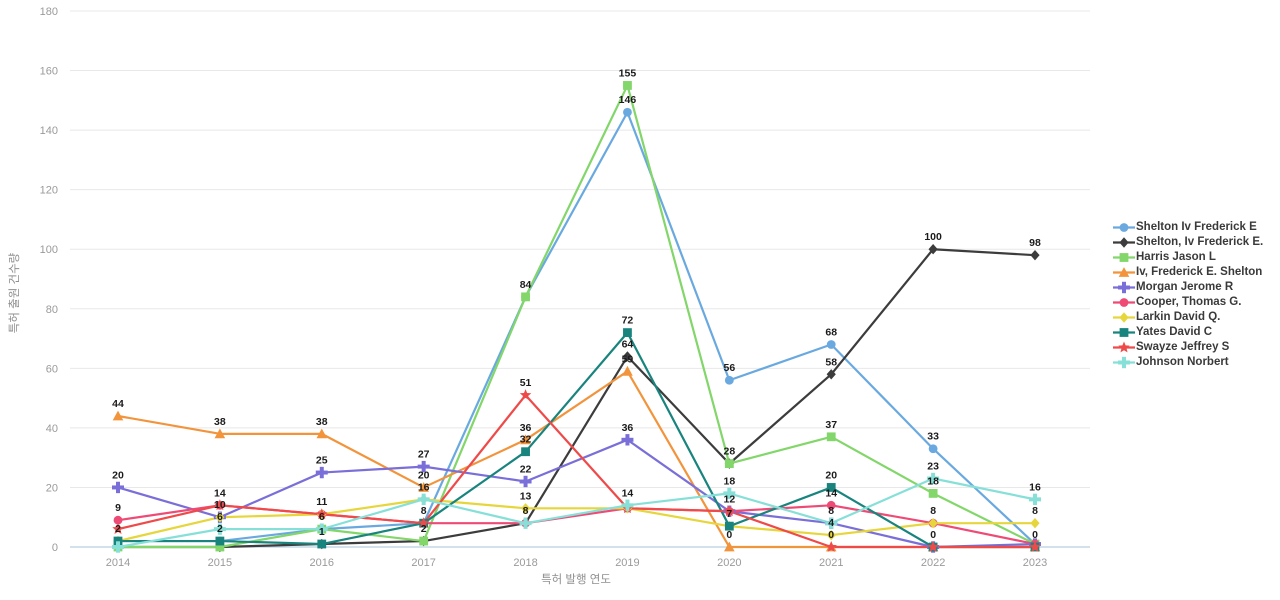 The width and height of the screenshot is (1280, 600). What do you see at coordinates (1035, 243) in the screenshot?
I see `point-label-2023-98: 98` at bounding box center [1035, 243].